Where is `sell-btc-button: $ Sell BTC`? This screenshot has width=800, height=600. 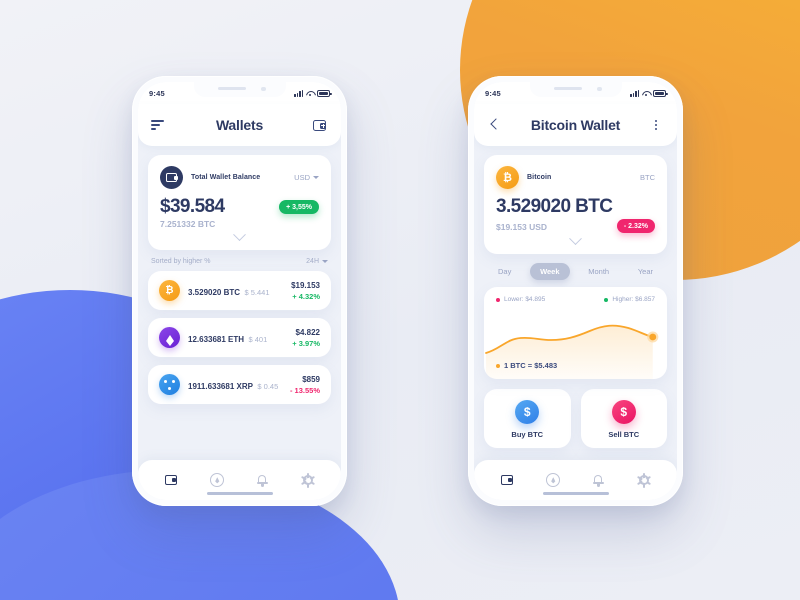
sell-btc-button: $ Sell BTC is located at coordinates (623, 418).